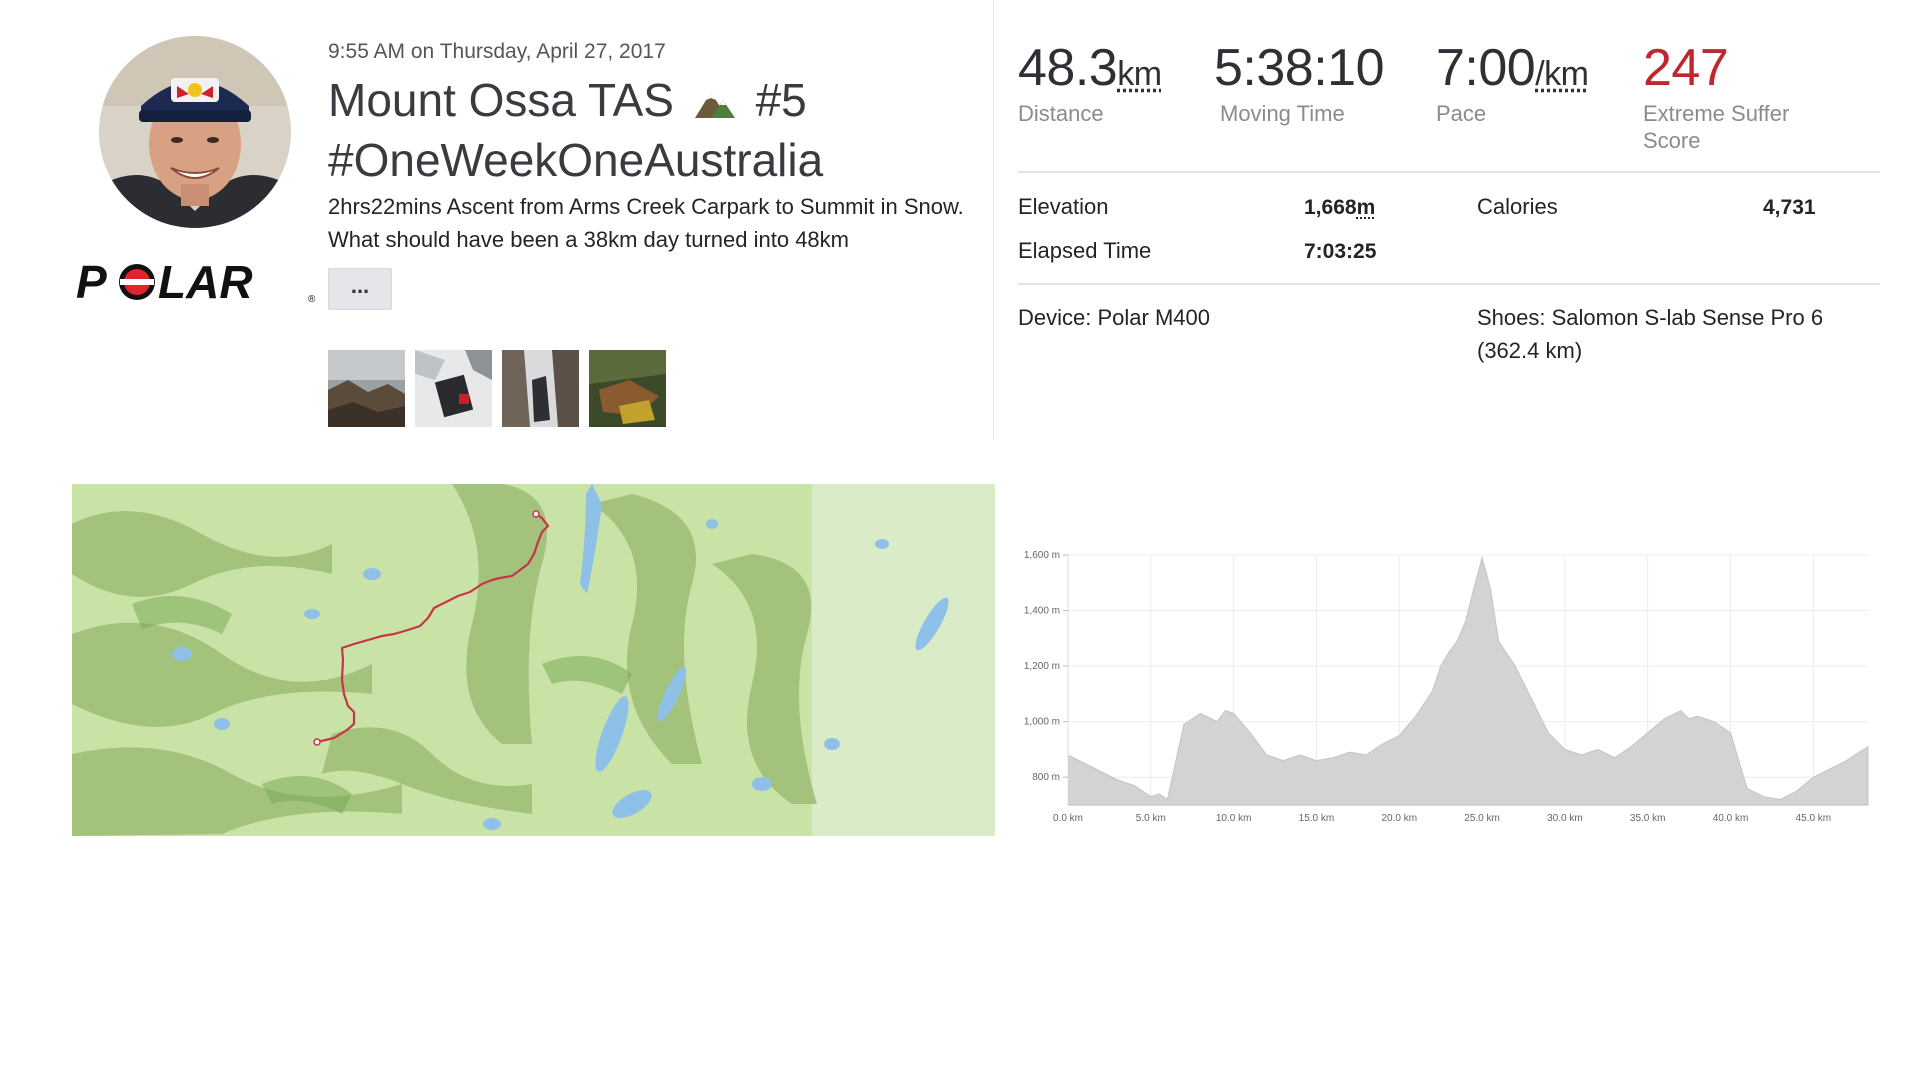 This screenshot has height=1080, width=1920. What do you see at coordinates (781, 100) in the screenshot?
I see `title-number: #5` at bounding box center [781, 100].